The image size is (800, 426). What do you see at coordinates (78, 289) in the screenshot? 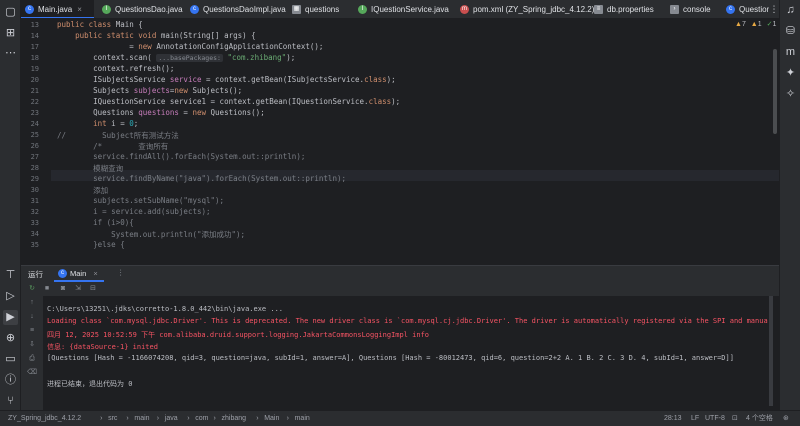
I see `restore-layout-icon: ⇲` at bounding box center [78, 289].